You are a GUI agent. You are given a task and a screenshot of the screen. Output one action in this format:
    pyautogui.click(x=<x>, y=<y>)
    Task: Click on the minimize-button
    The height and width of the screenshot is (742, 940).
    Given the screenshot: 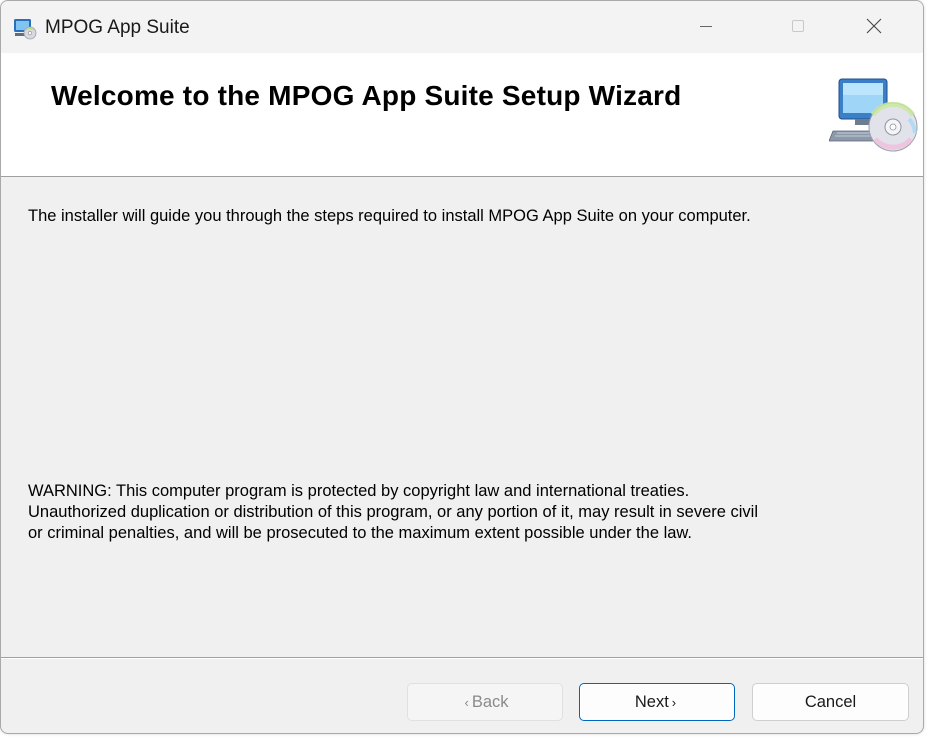 What is the action you would take?
    pyautogui.click(x=706, y=26)
    